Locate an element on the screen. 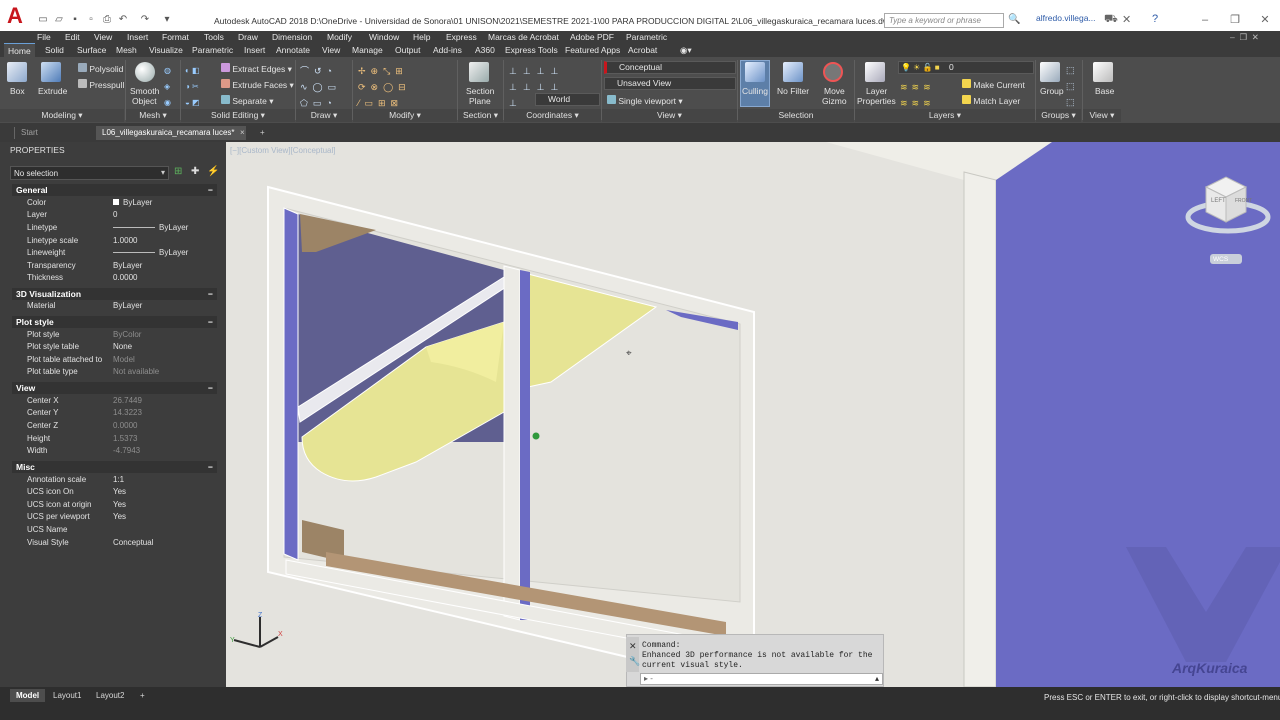 Image resolution: width=1280 pixels, height=720 pixels. prop-row-transparency: Transparency ByLayer is located at coordinates (122, 266).